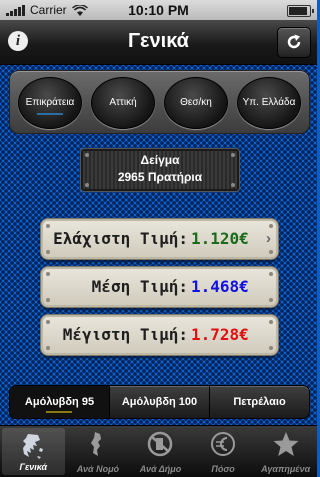 The height and width of the screenshot is (477, 320). Describe the element at coordinates (300, 11) in the screenshot. I see `battery-icon` at that location.